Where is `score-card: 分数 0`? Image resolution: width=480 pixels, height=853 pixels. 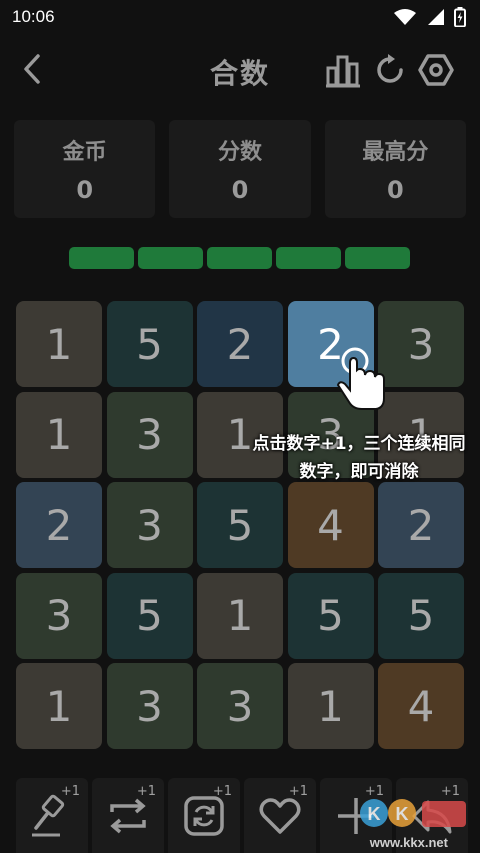
score-card: 分数 0 is located at coordinates (240, 169).